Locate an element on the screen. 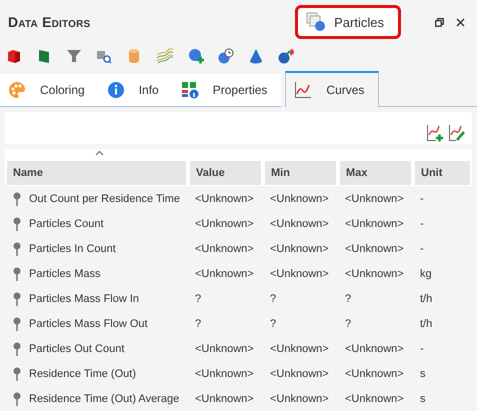  column-header: Value is located at coordinates (225, 173).